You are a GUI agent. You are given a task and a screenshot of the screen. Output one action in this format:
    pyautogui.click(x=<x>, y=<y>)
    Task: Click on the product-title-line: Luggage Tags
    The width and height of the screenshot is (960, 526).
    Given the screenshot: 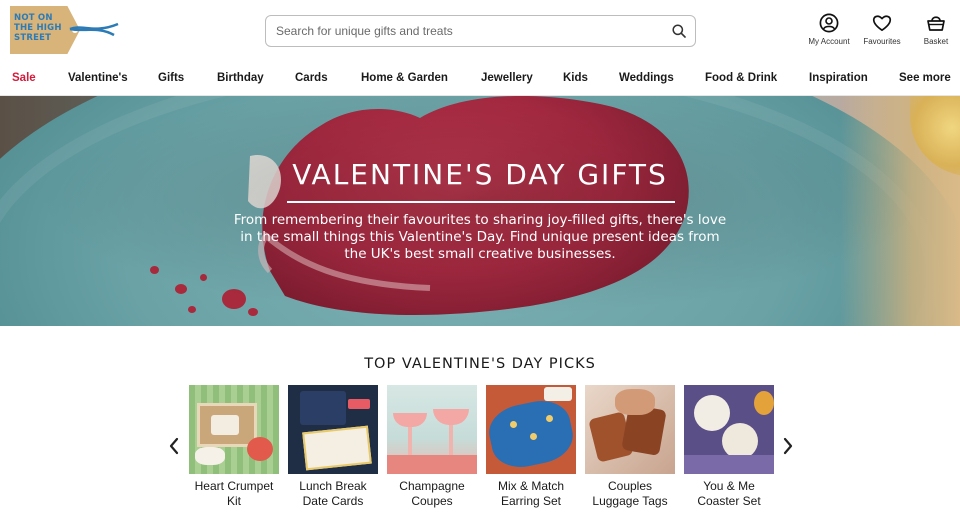 What is the action you would take?
    pyautogui.click(x=630, y=500)
    